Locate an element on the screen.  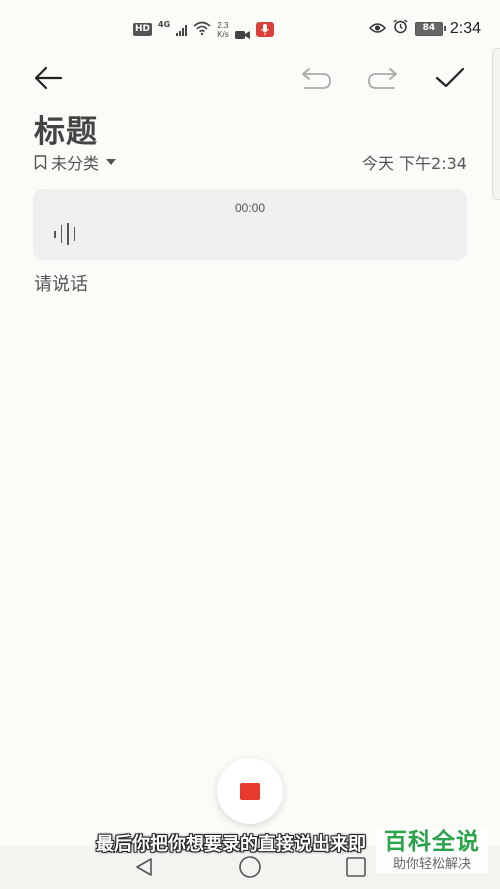
square-recents-icon is located at coordinates (356, 867).